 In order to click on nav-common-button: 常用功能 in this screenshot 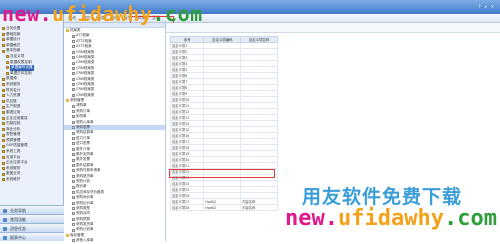, I will do `click(32, 218)`.